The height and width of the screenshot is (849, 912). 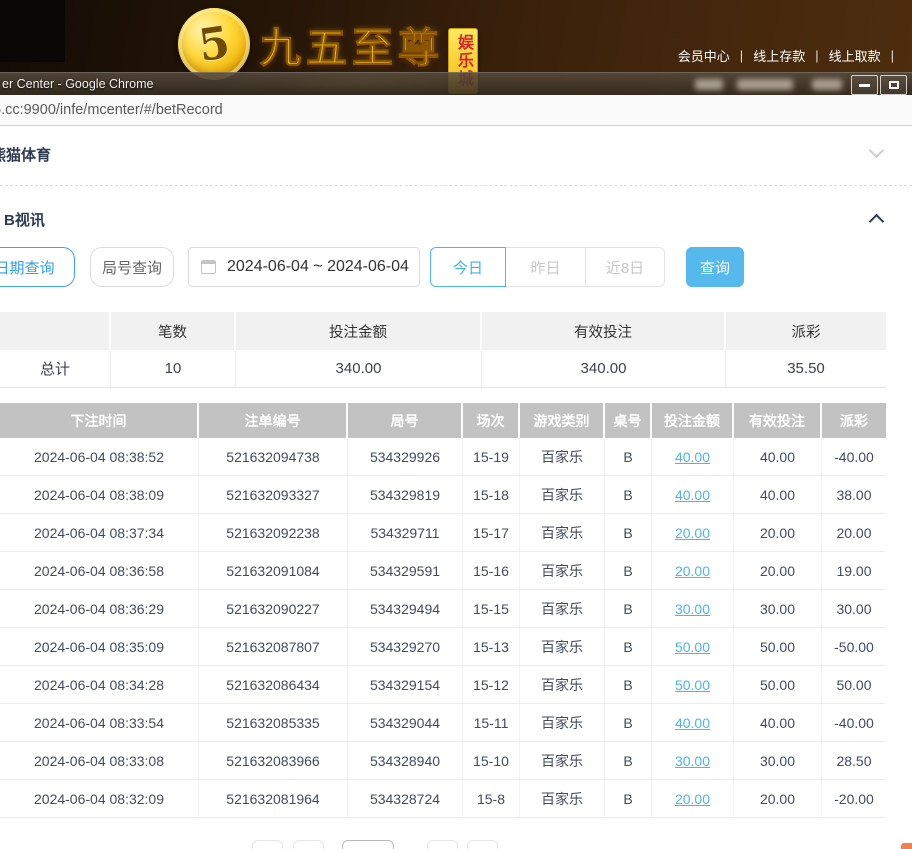 What do you see at coordinates (273, 456) in the screenshot?
I see `bet-id: 521632094738` at bounding box center [273, 456].